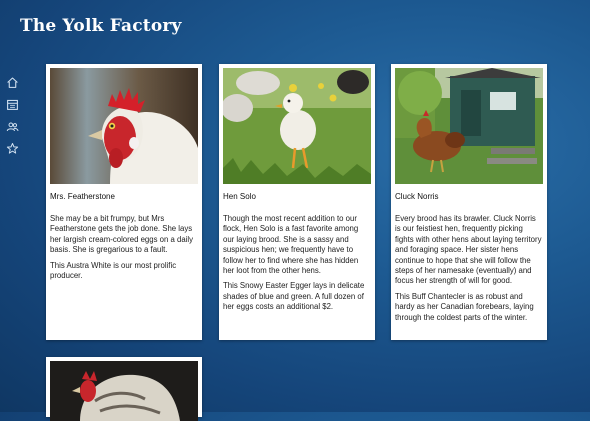 The width and height of the screenshot is (590, 421). Describe the element at coordinates (12, 148) in the screenshot. I see `star-icon` at that location.